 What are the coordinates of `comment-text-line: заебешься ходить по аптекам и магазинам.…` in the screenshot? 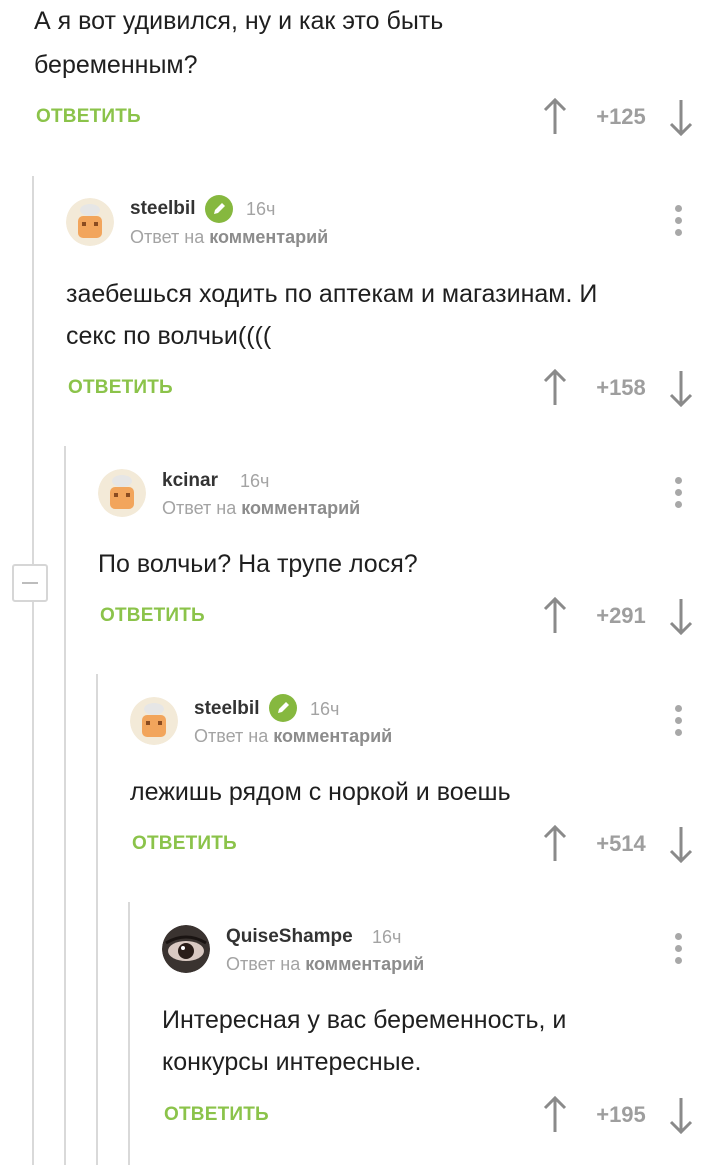 It's located at (332, 294).